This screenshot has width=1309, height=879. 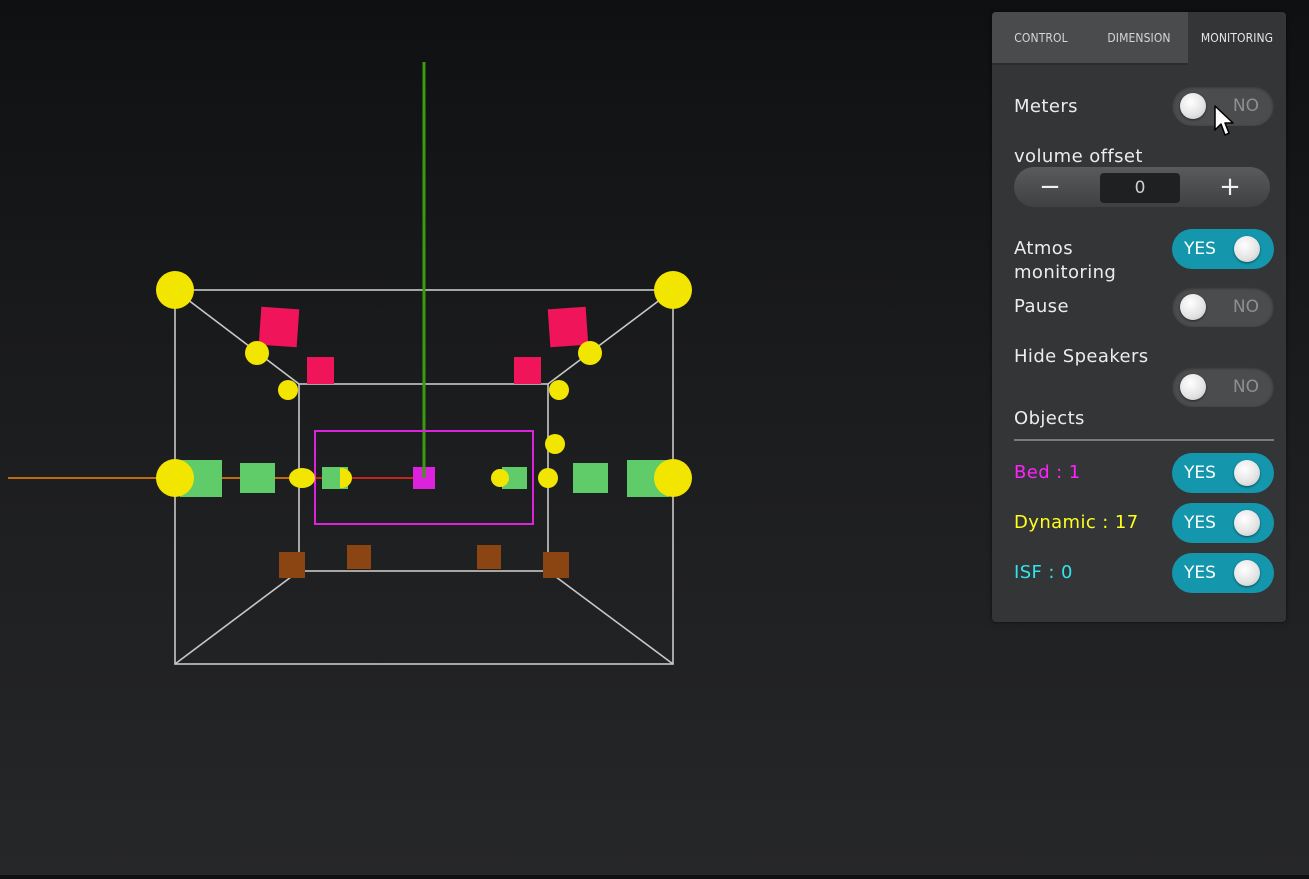 I want to click on bed-toggle: YES, so click(x=1223, y=473).